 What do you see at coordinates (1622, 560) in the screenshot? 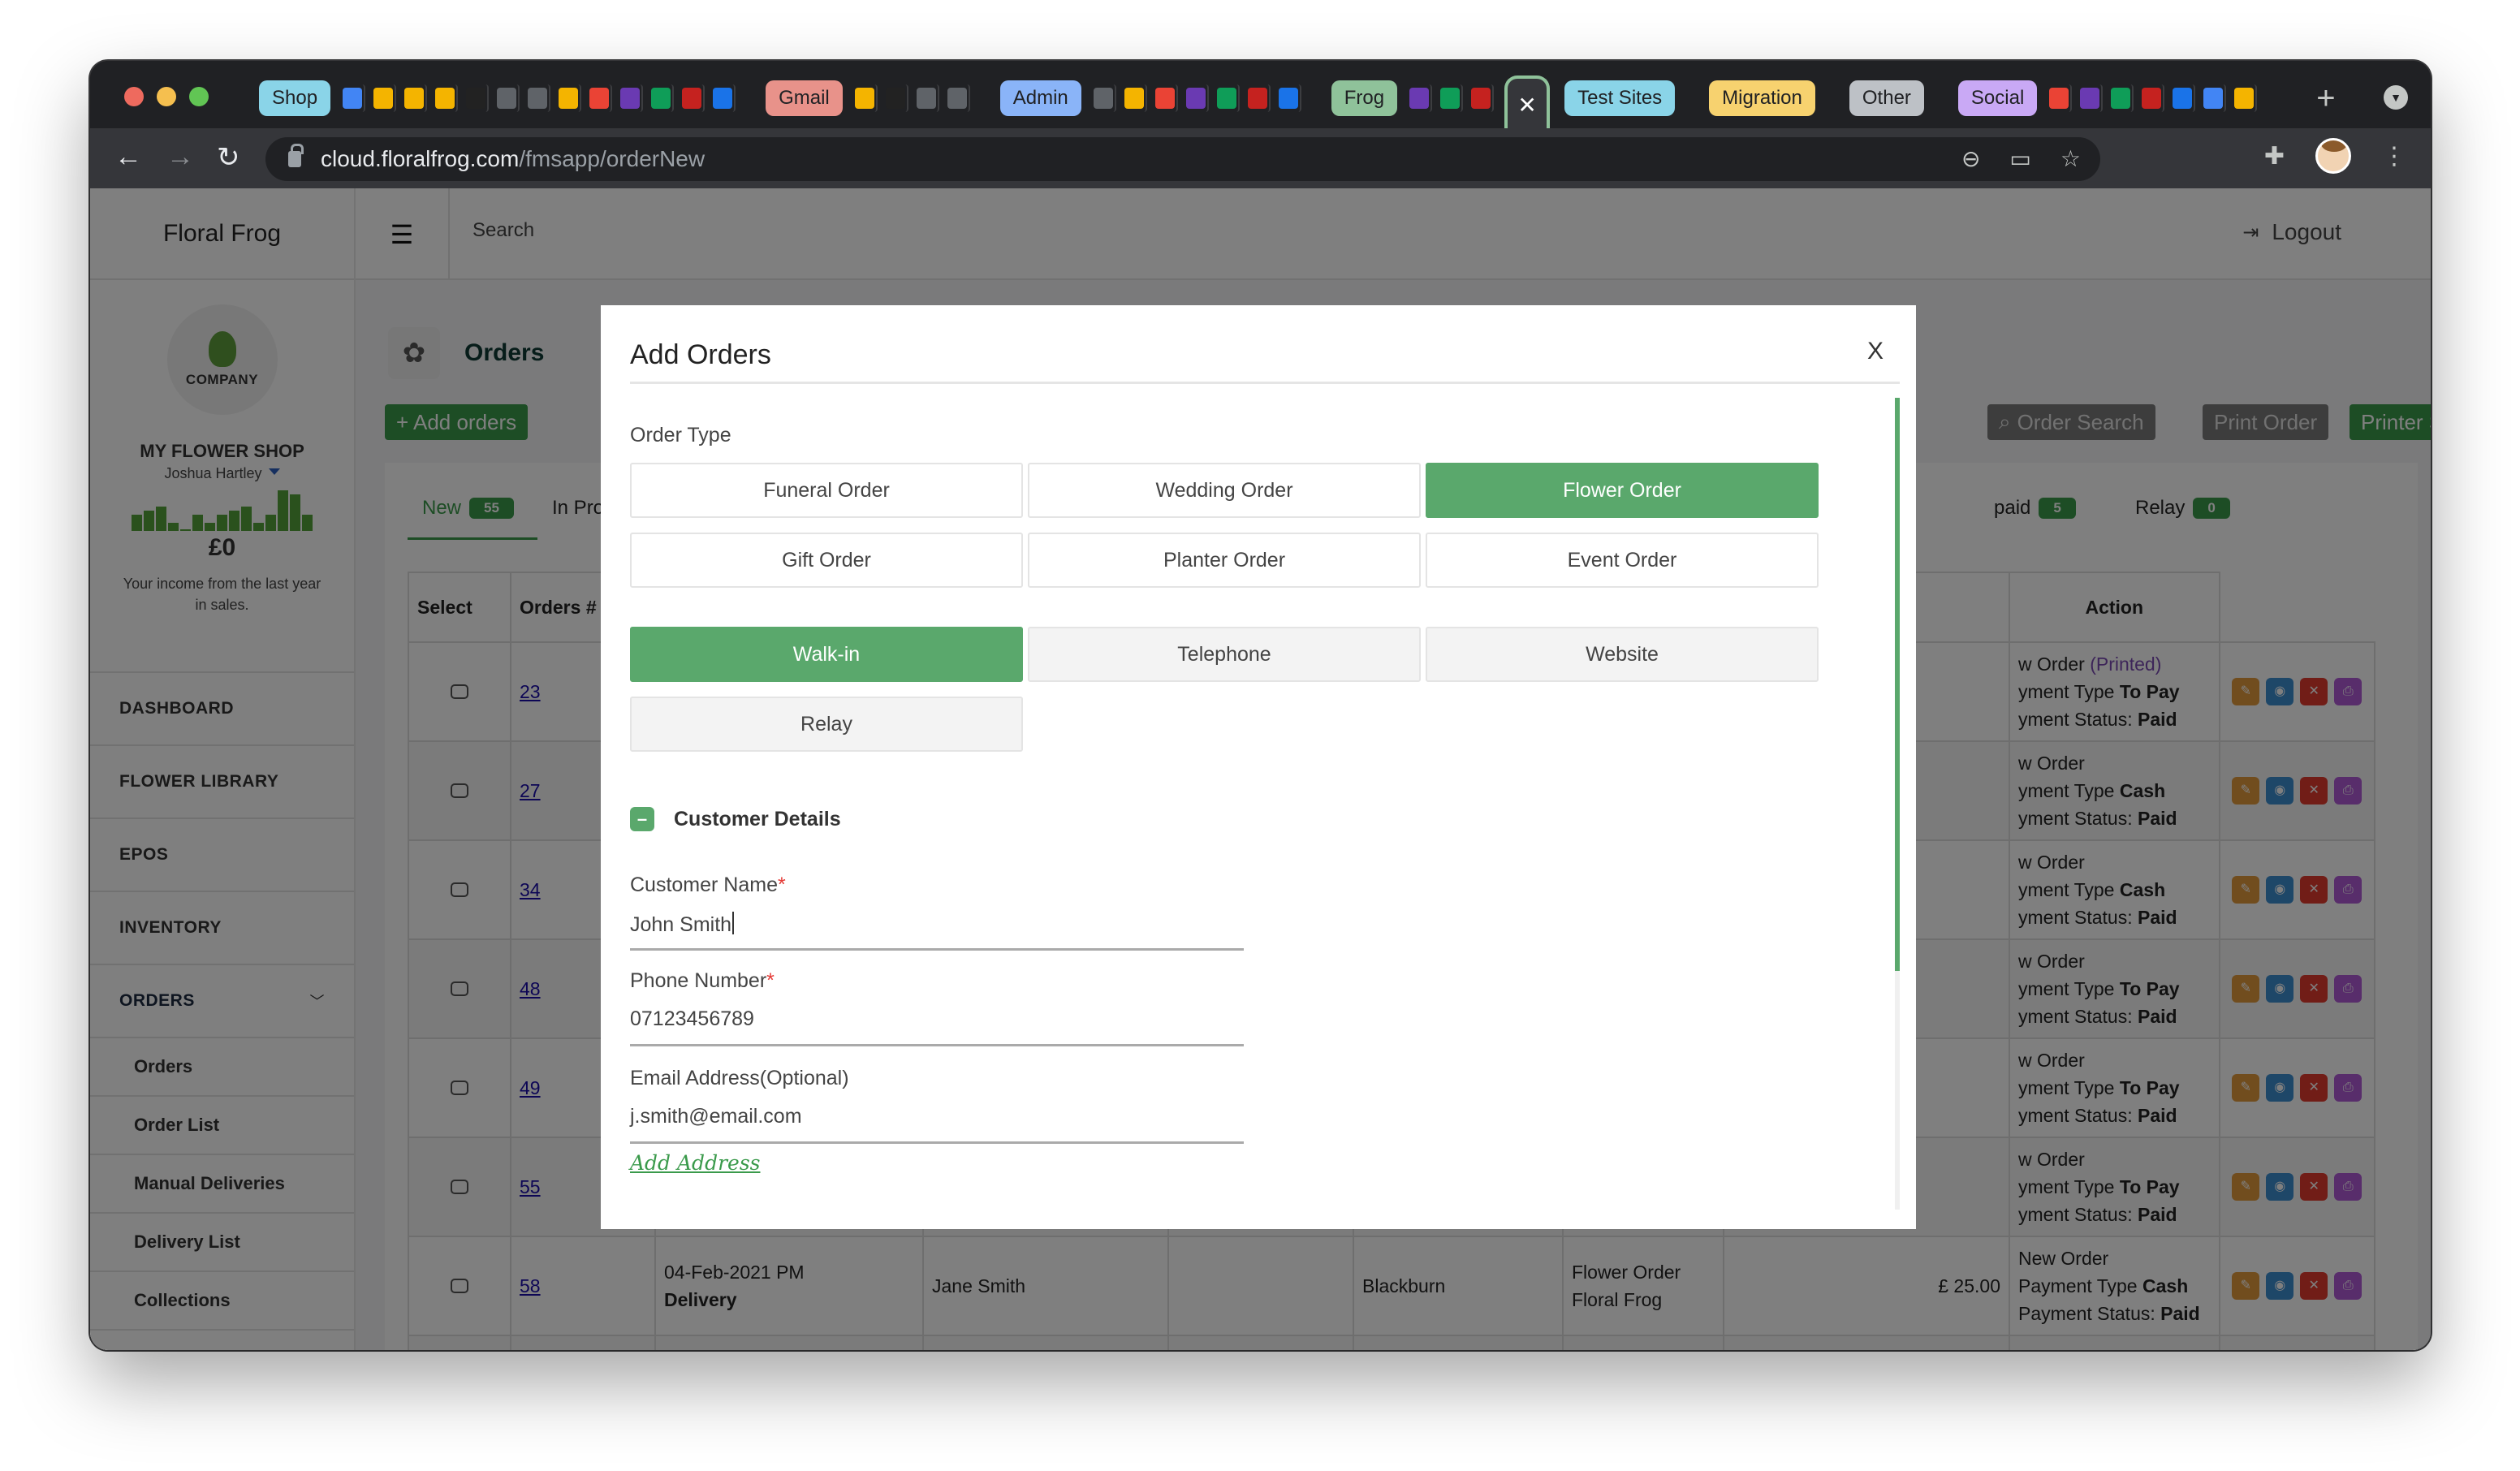
I see `order-type-event: Event Order` at bounding box center [1622, 560].